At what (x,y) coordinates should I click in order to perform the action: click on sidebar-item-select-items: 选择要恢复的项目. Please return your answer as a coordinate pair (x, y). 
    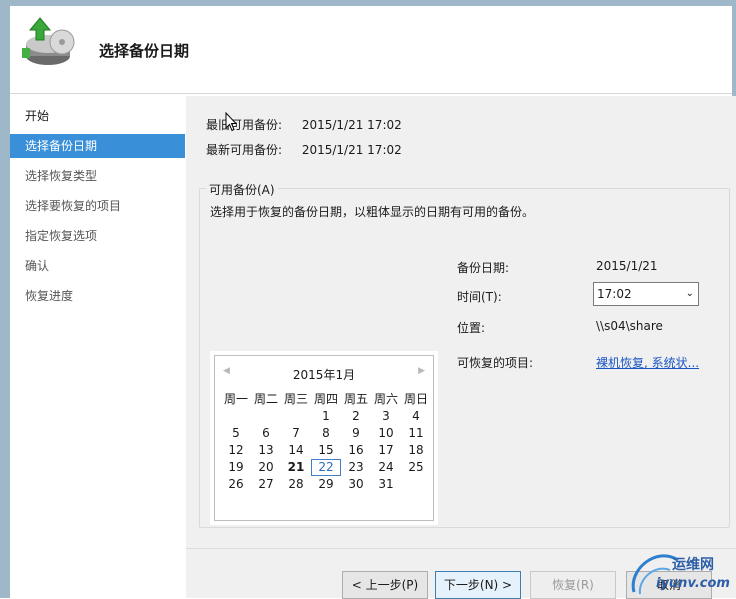
    Looking at the image, I should click on (97, 206).